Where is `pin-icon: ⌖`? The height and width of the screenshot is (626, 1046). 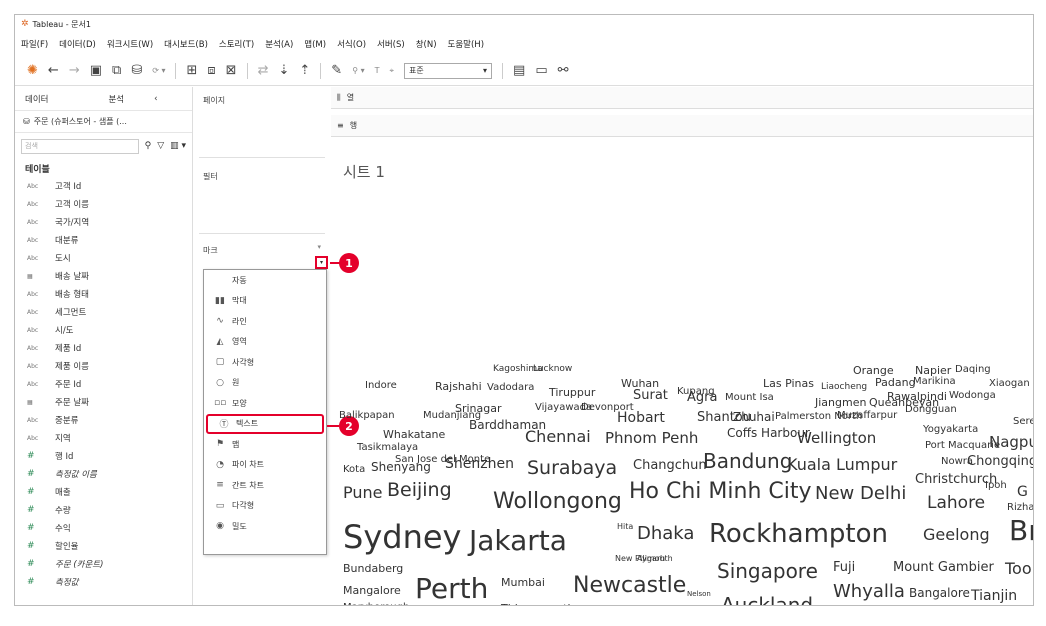 pin-icon: ⌖ is located at coordinates (392, 71).